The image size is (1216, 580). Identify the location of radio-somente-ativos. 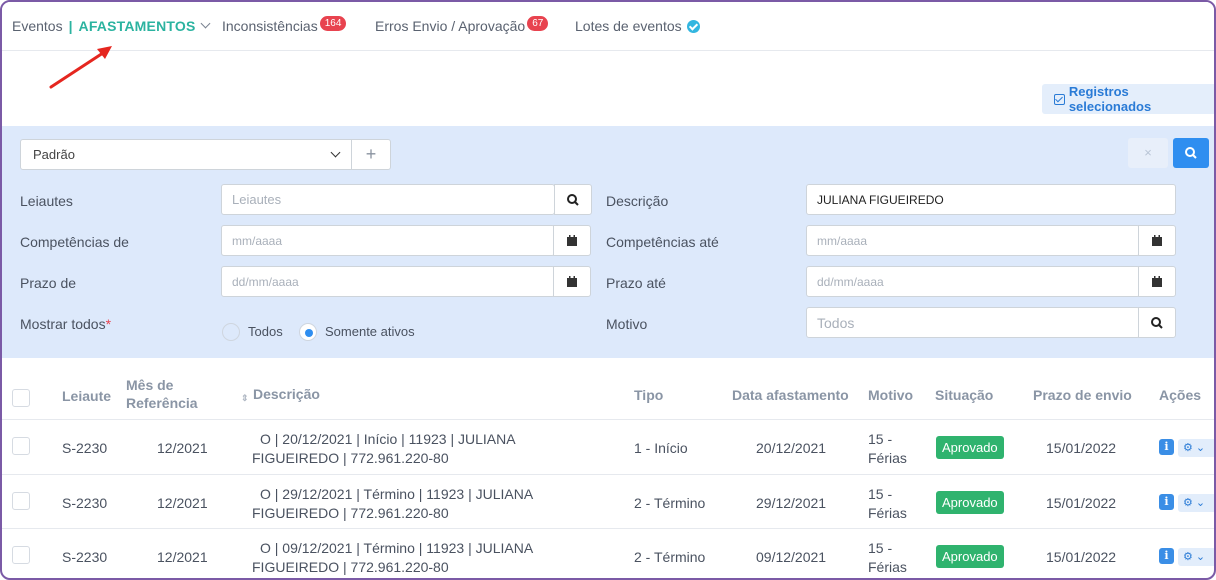
(308, 332).